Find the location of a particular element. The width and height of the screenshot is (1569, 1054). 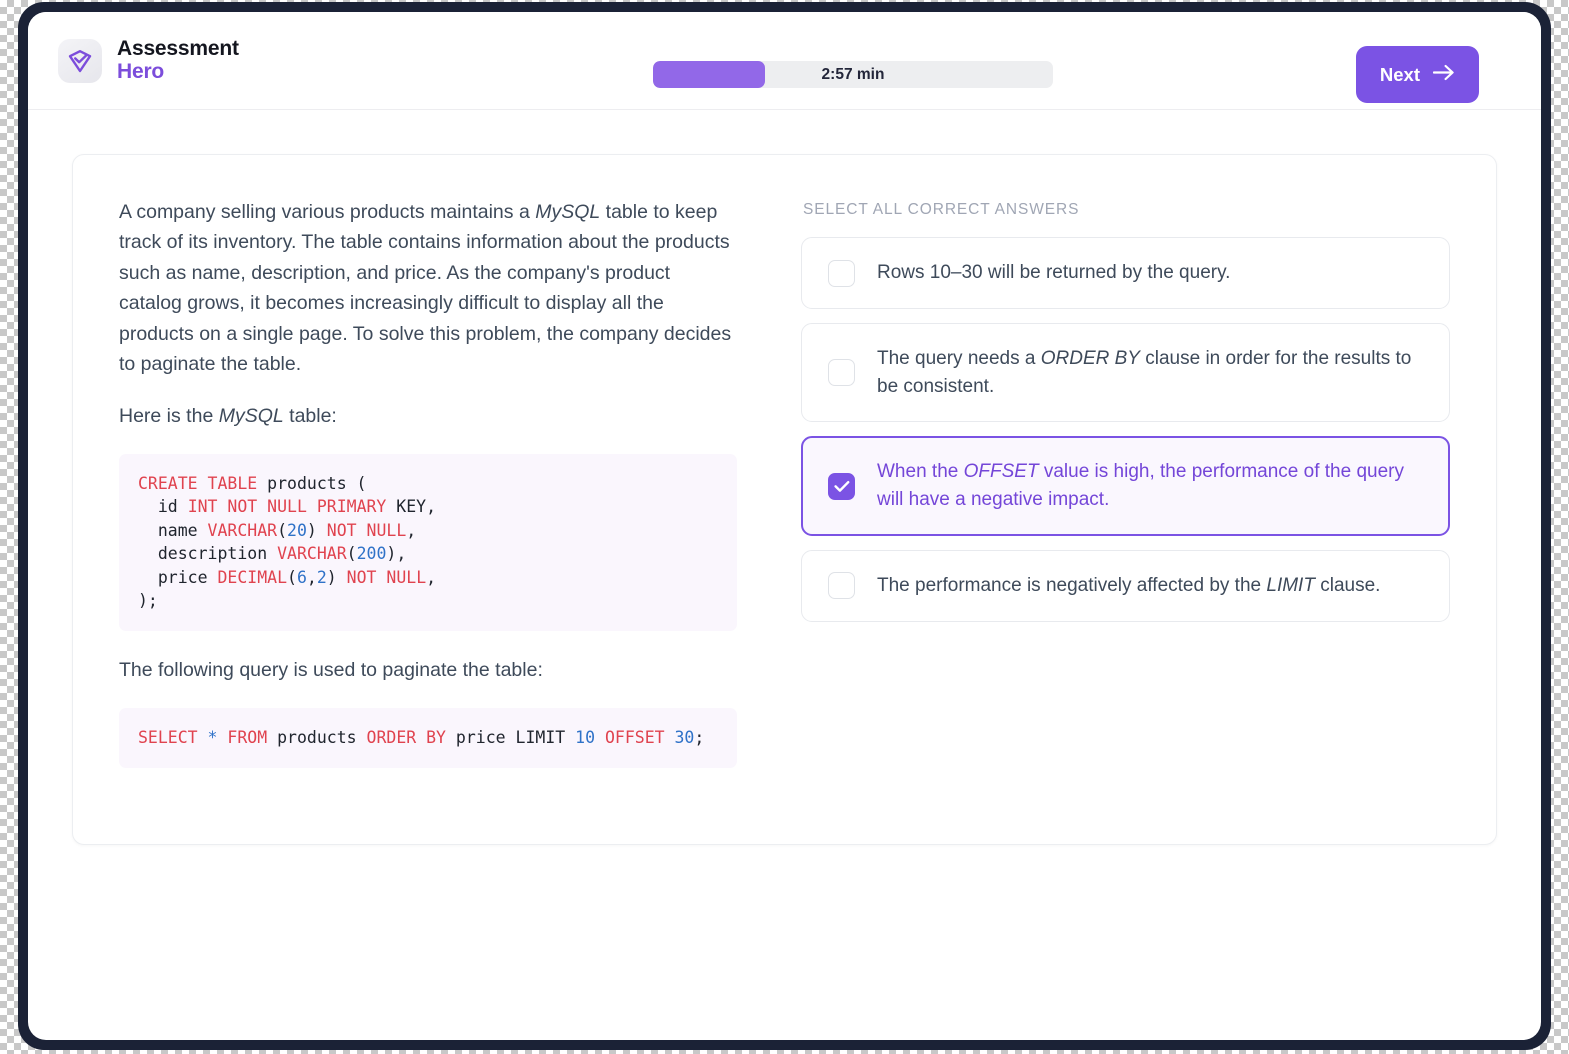

timer-label: 2:57 min is located at coordinates (853, 74).